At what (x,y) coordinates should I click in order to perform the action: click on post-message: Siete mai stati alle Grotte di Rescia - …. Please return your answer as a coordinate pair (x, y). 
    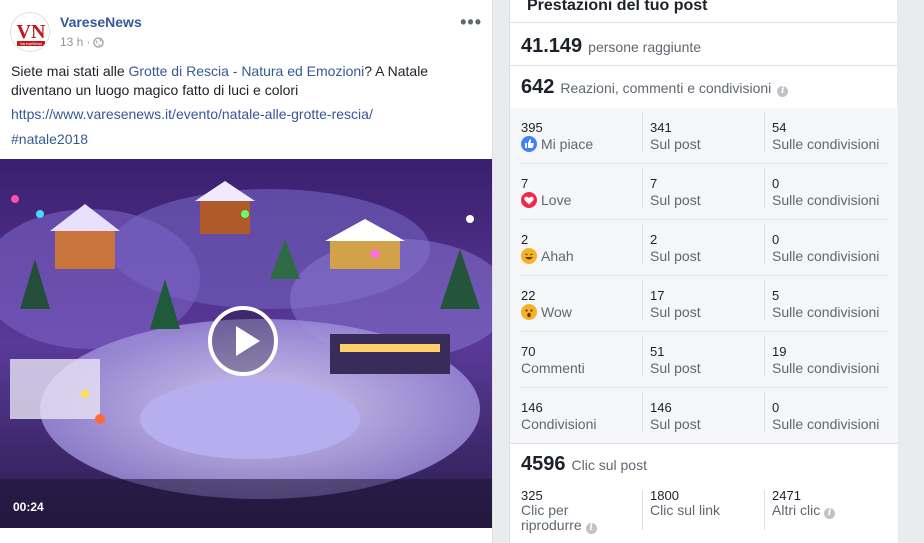
    Looking at the image, I should click on (246, 81).